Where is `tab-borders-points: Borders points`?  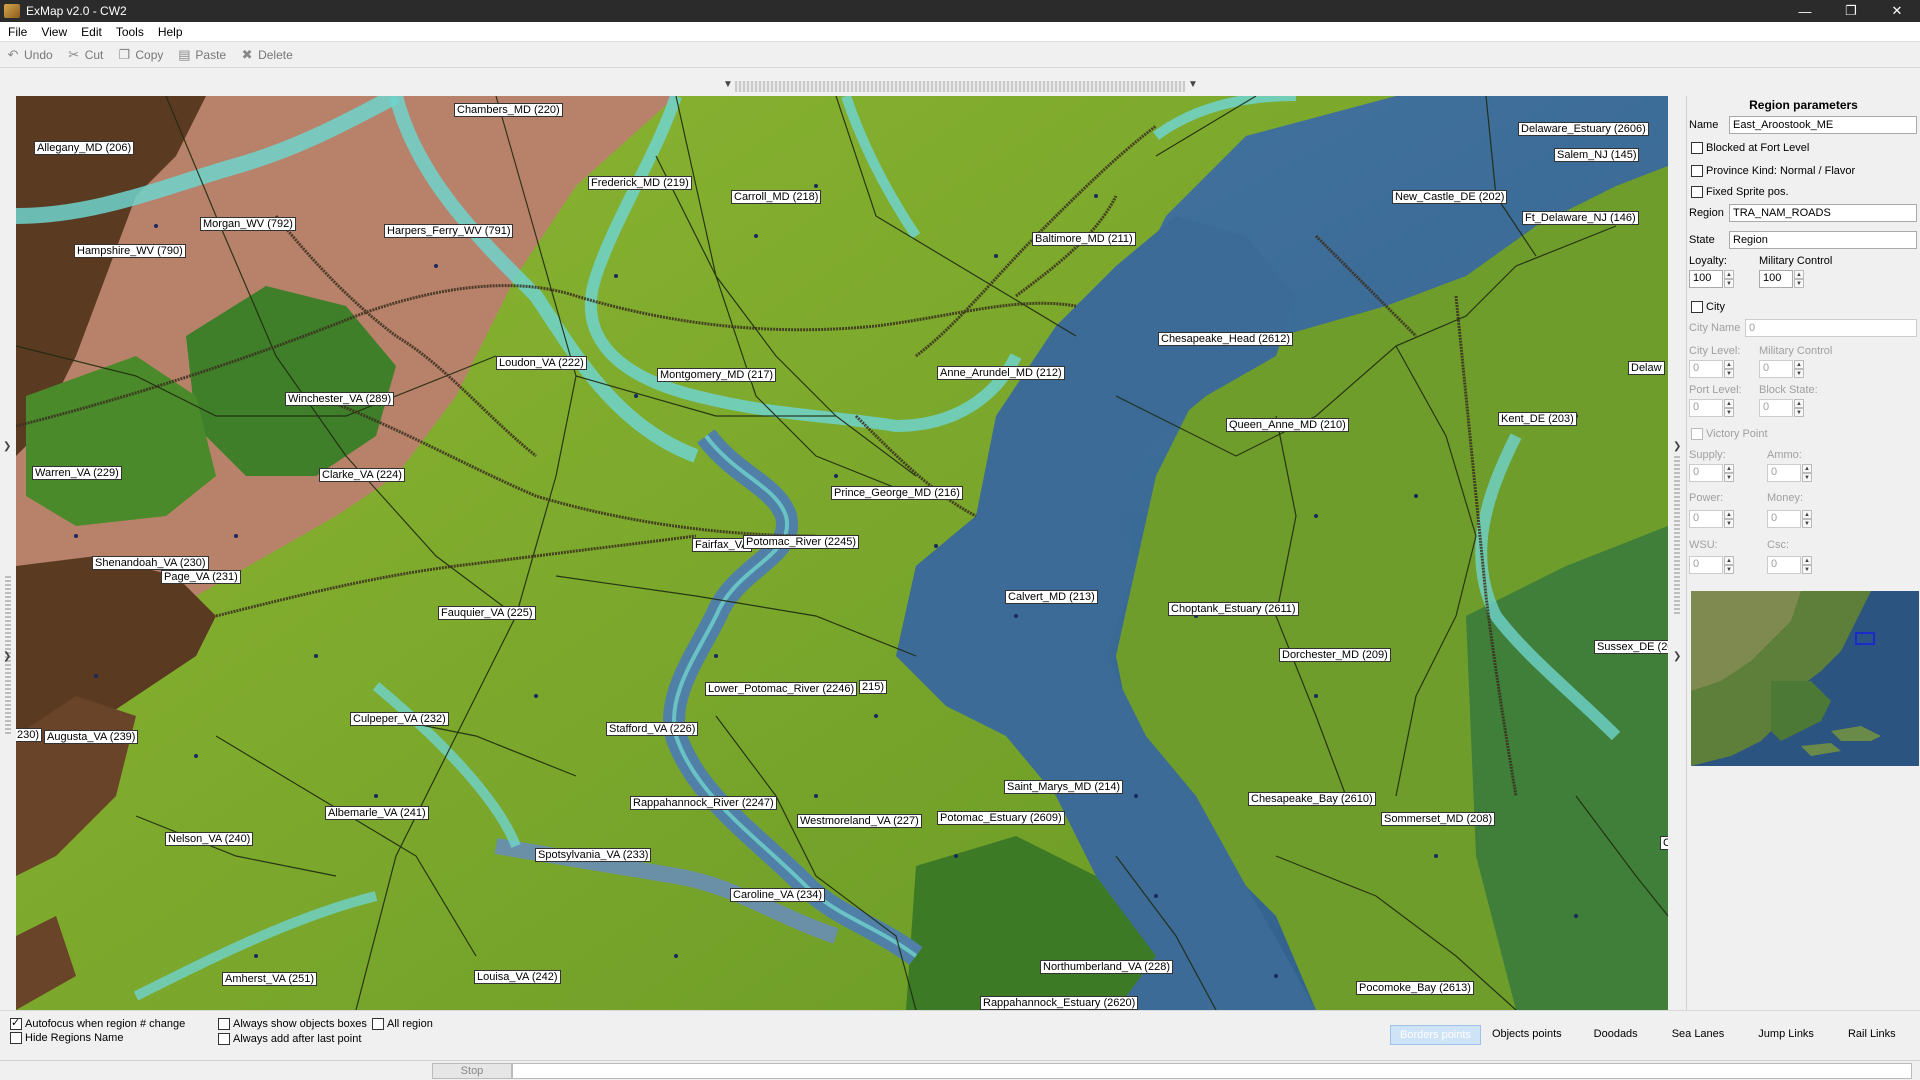
tab-borders-points: Borders points is located at coordinates (1435, 1035).